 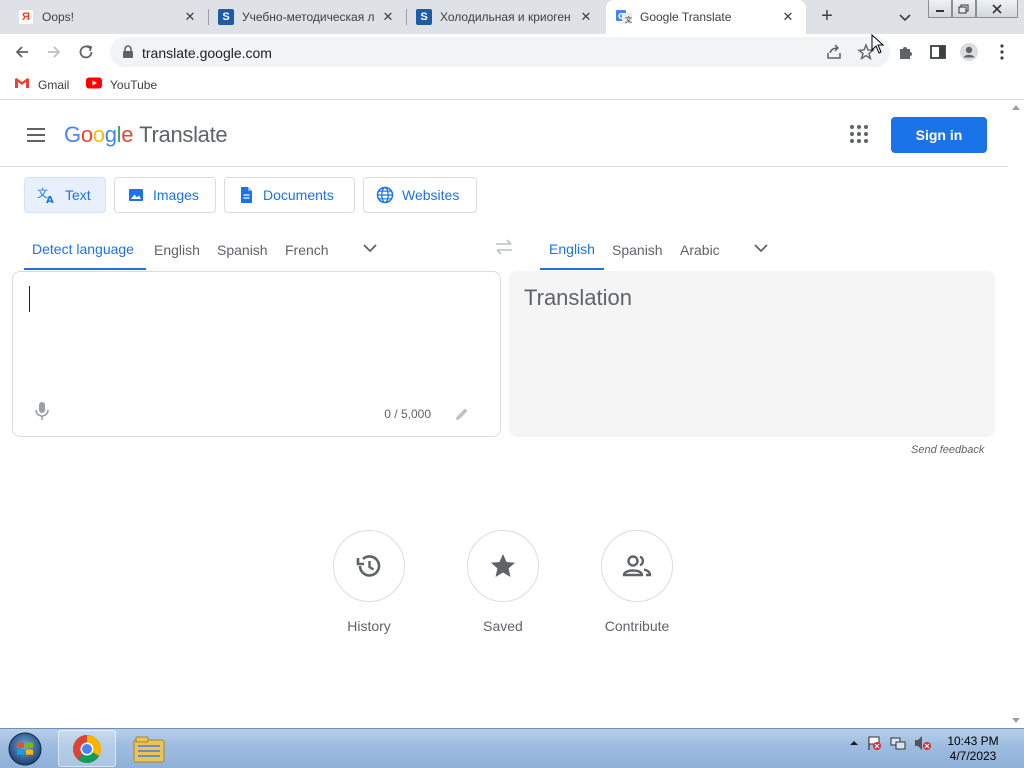 I want to click on character-count: 0 / 5,000, so click(x=407, y=414).